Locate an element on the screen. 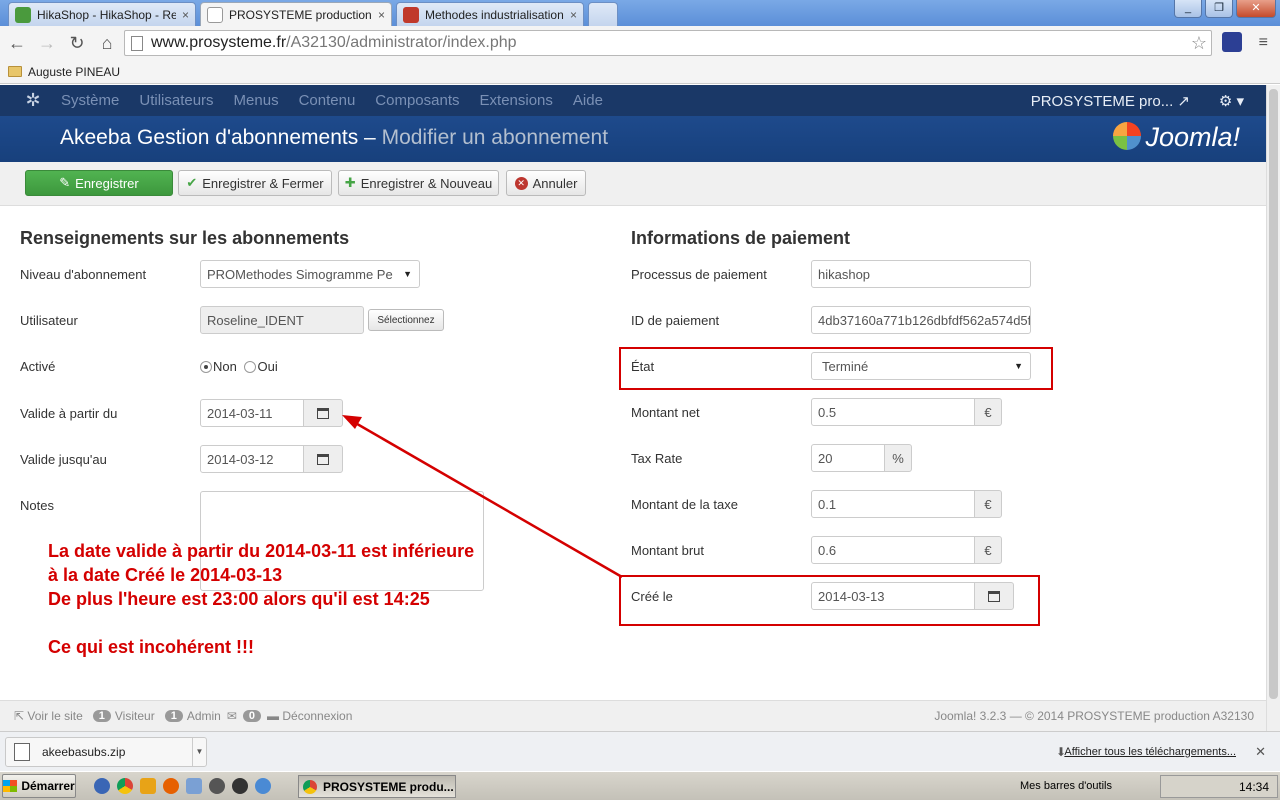 This screenshot has width=1280, height=800. tab-title: Methodes industrialisation, A is located at coordinates (494, 14).